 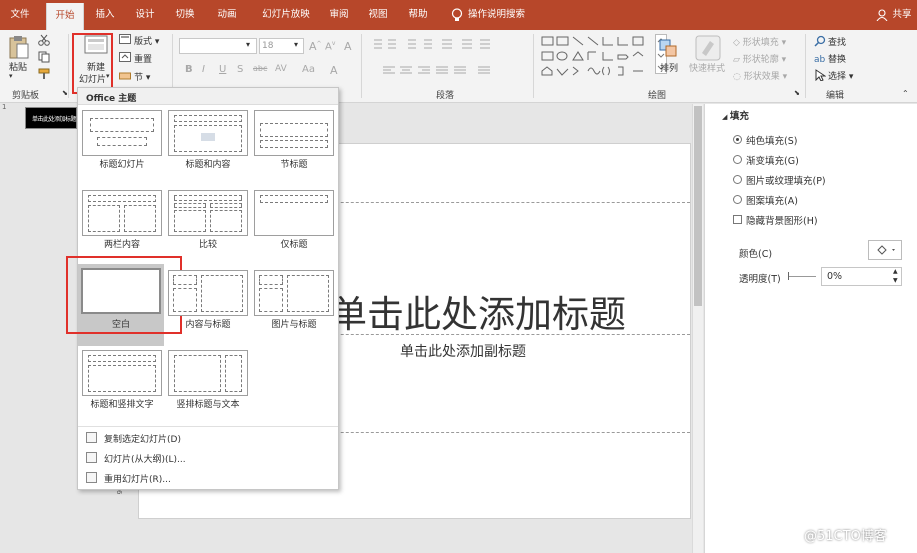 I want to click on solid-fill-radio, so click(x=737, y=139).